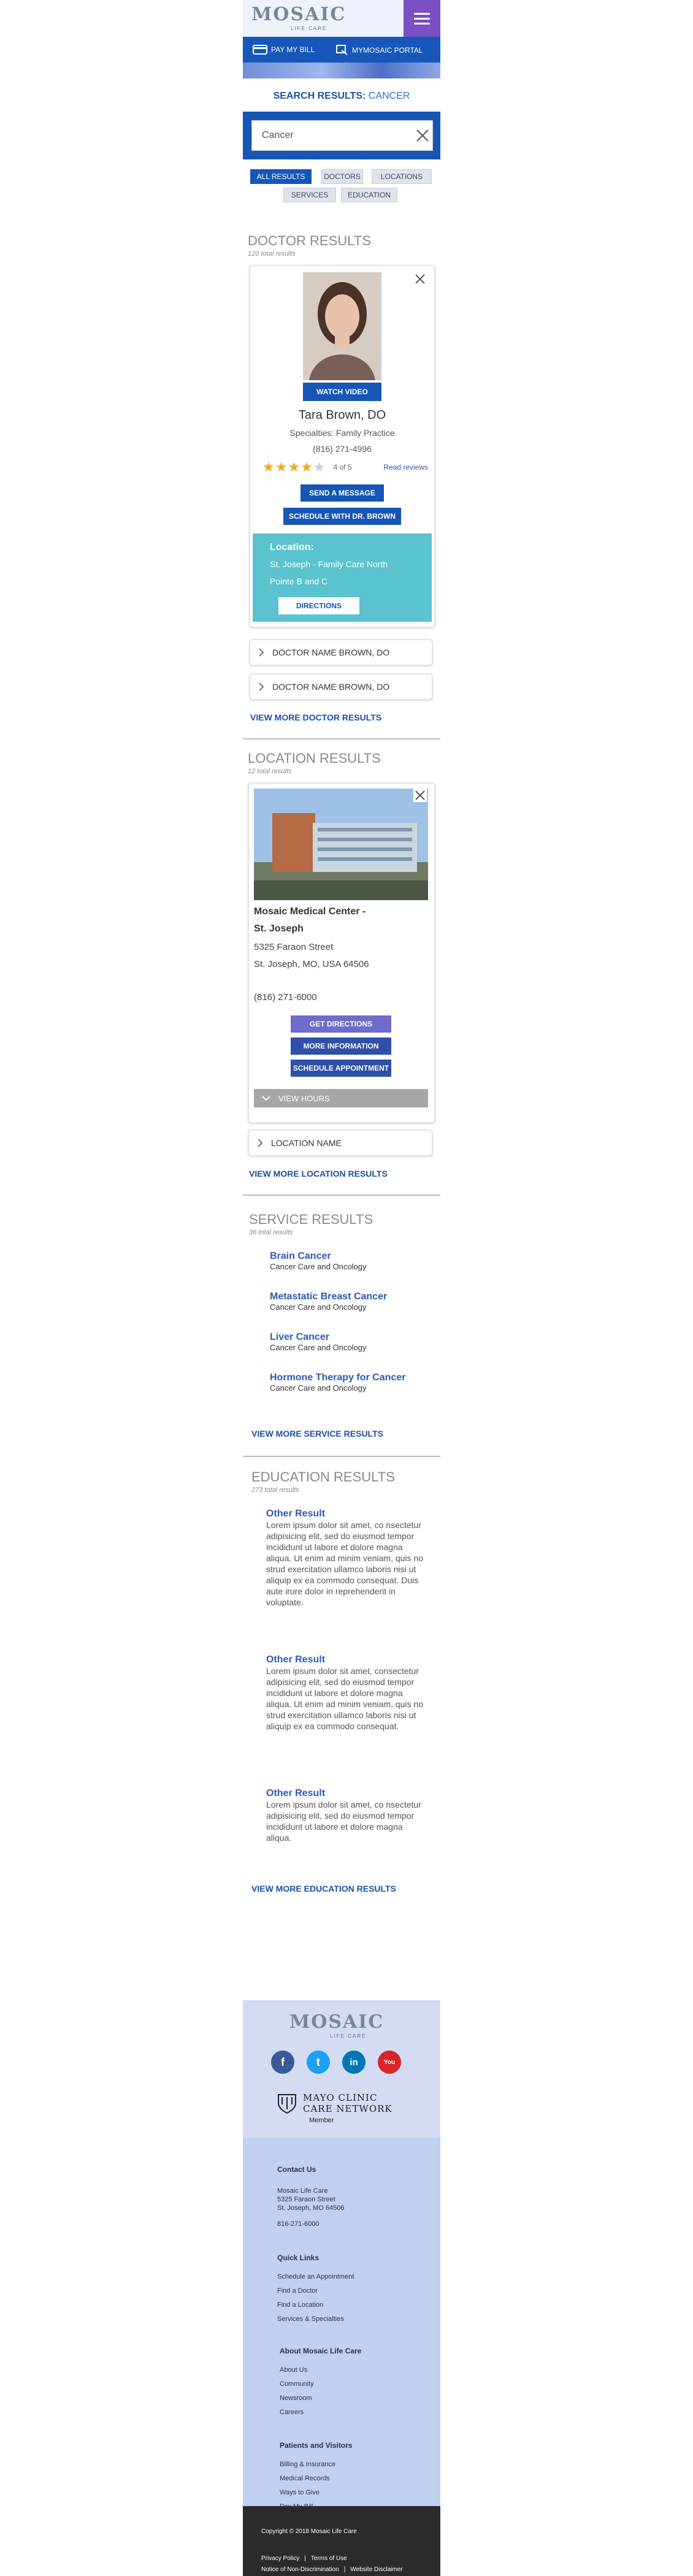  Describe the element at coordinates (292, 2412) in the screenshot. I see `about-link: Careers` at that location.